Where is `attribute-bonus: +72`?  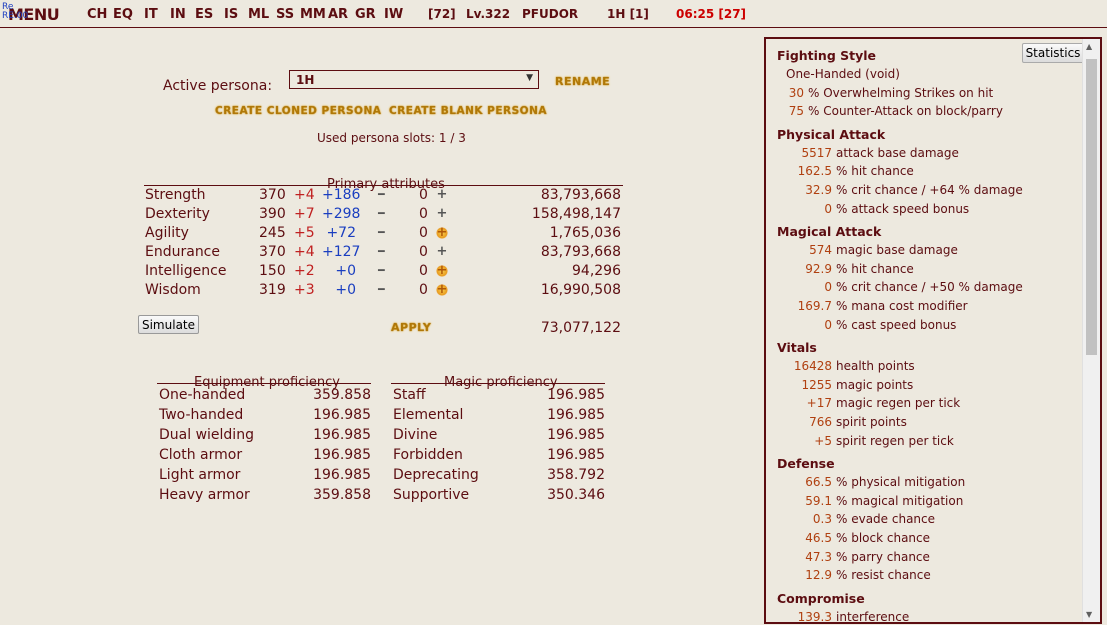
attribute-bonus: +72 is located at coordinates (341, 233).